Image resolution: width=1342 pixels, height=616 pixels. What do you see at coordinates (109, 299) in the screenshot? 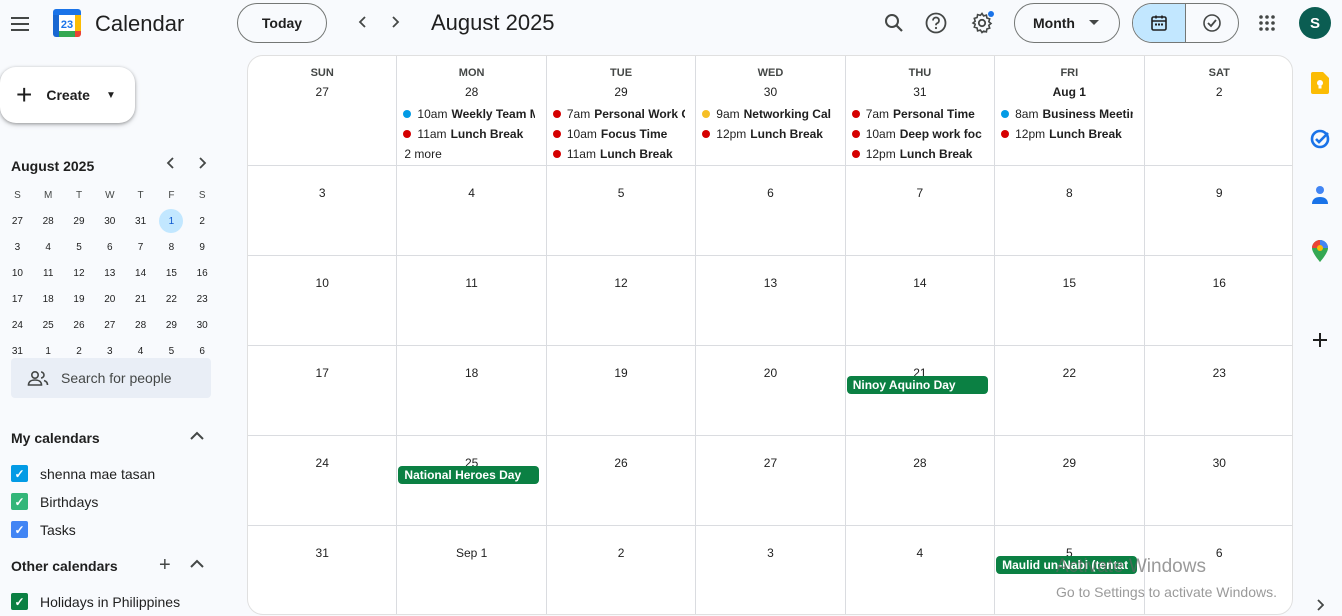
I see `mini-day: 20` at bounding box center [109, 299].